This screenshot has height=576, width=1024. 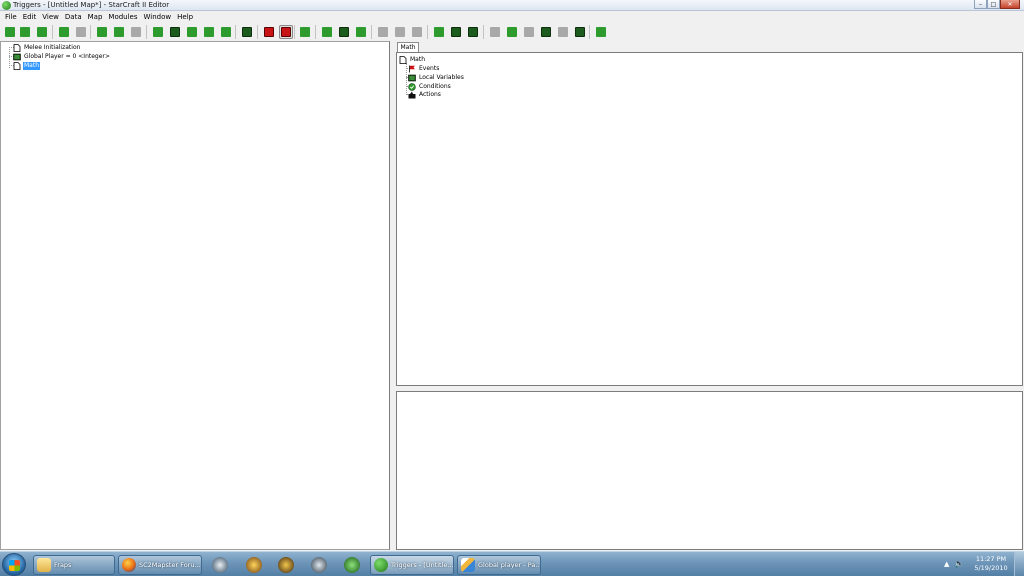 I want to click on hon-icon, so click(x=286, y=565).